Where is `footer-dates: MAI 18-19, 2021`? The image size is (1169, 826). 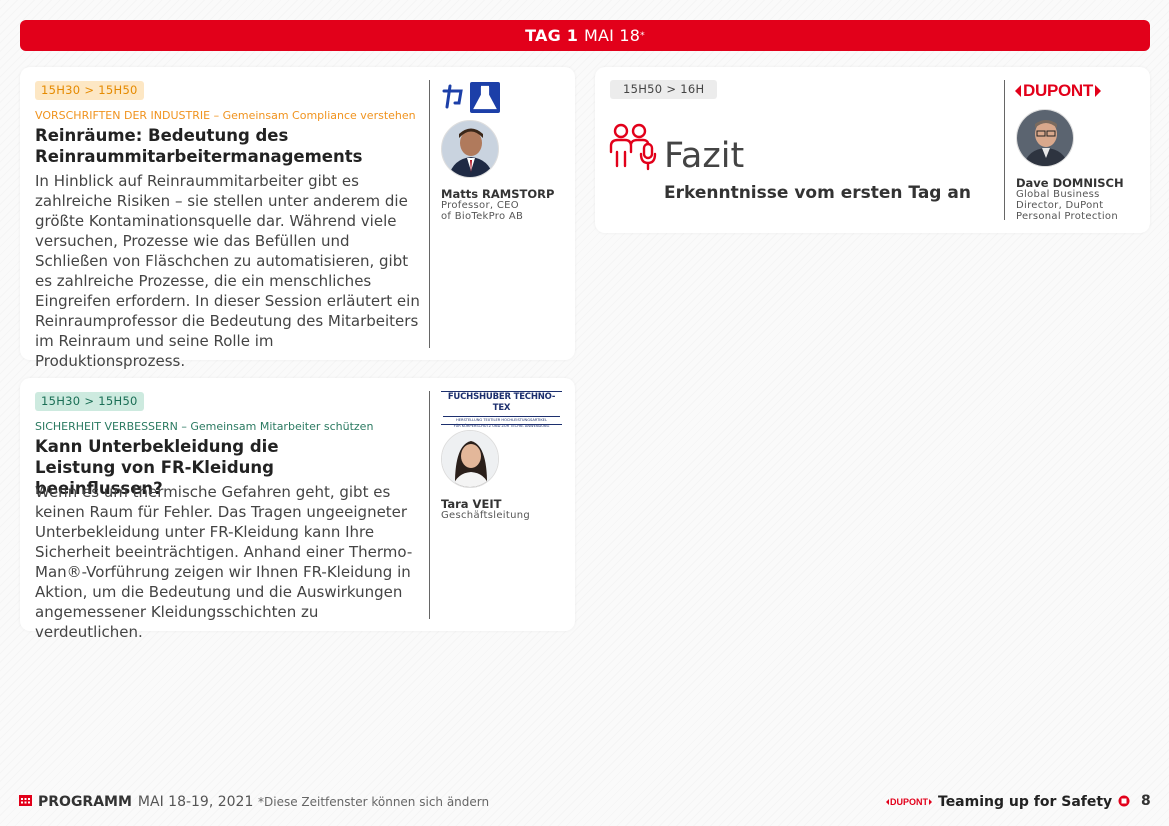 footer-dates: MAI 18-19, 2021 is located at coordinates (195, 802).